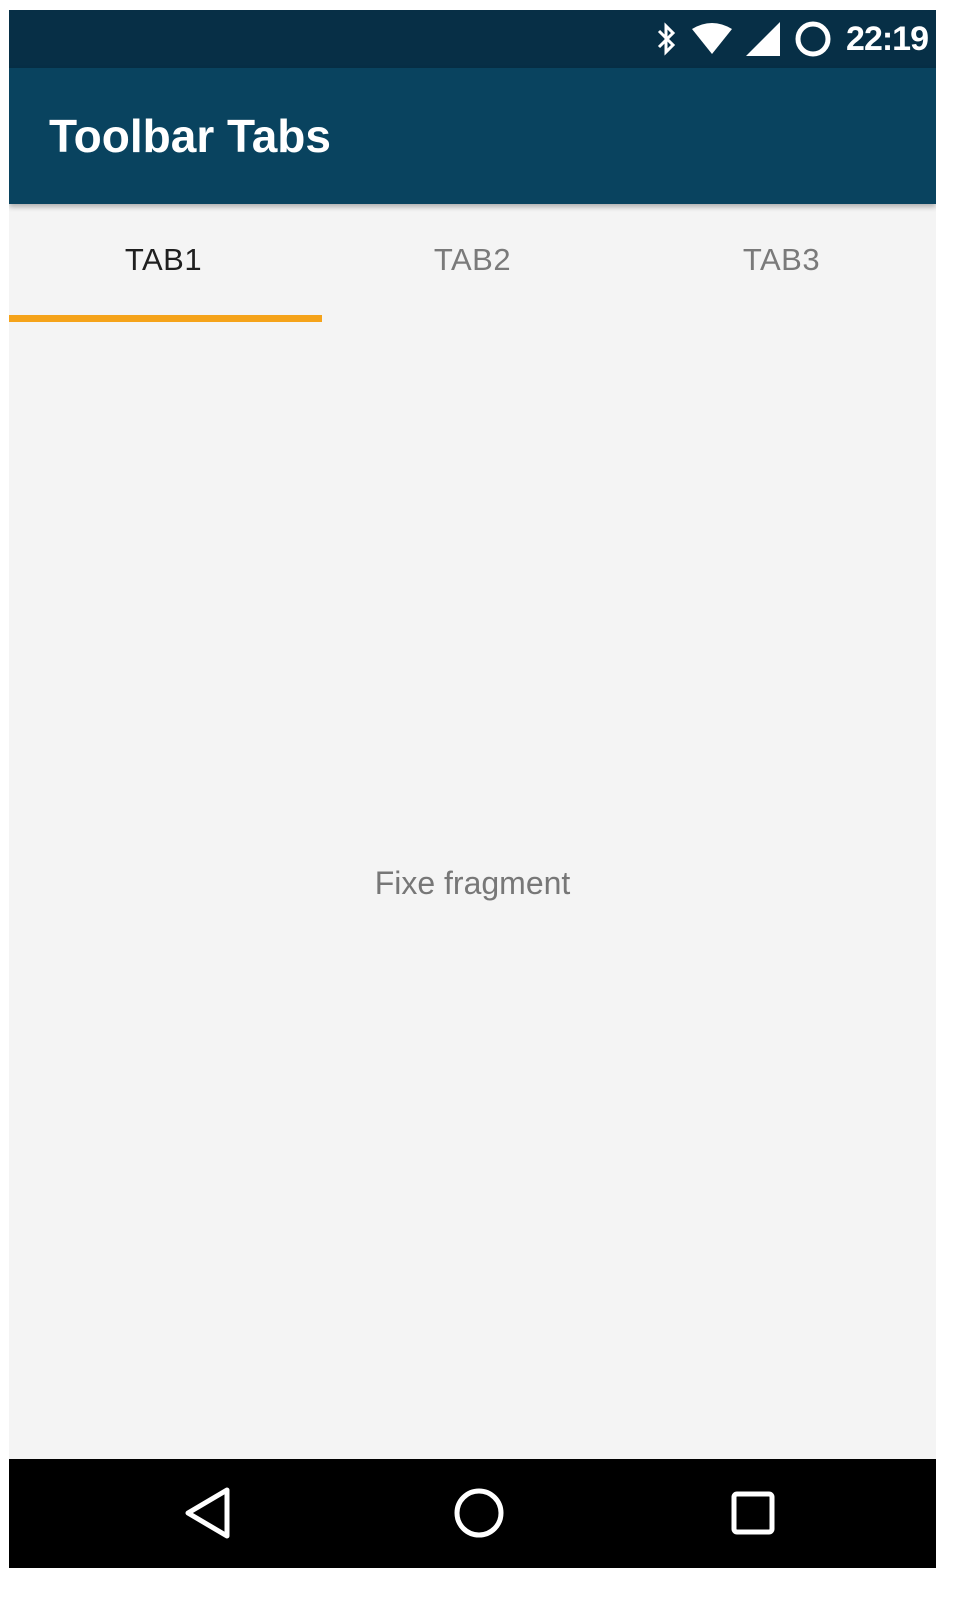 The height and width of the screenshot is (1604, 958). What do you see at coordinates (472, 39) in the screenshot?
I see `status-bar: 22:19` at bounding box center [472, 39].